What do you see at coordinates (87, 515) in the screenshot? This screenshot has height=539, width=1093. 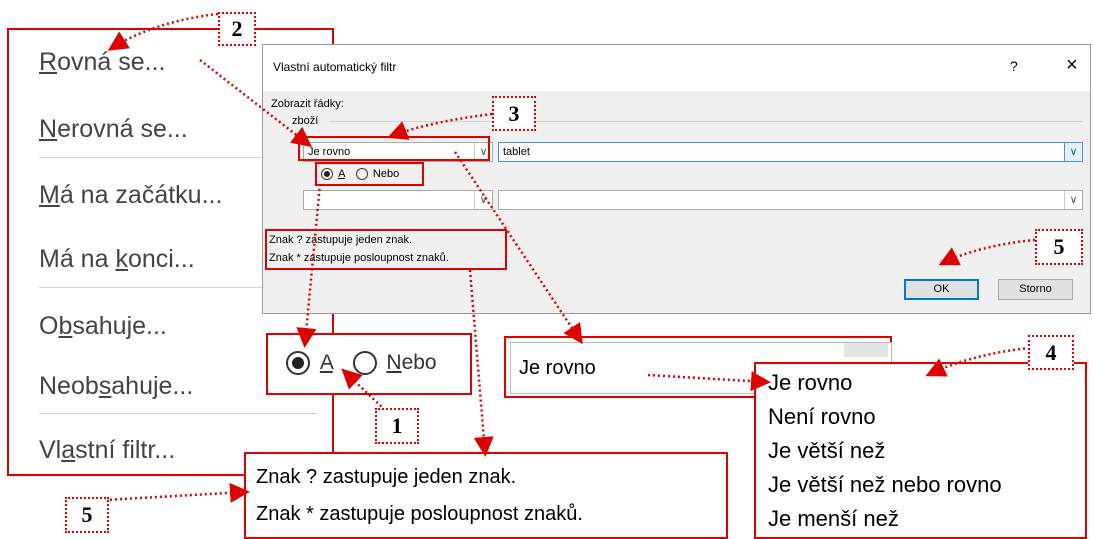 I see `badge-5-hint: 5` at bounding box center [87, 515].